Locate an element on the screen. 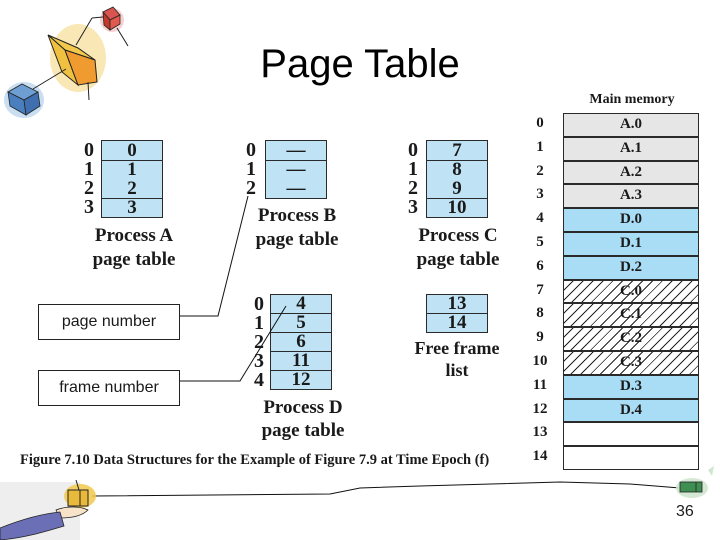 The image size is (720, 540). decorative-hand-clipart is located at coordinates (48, 509).